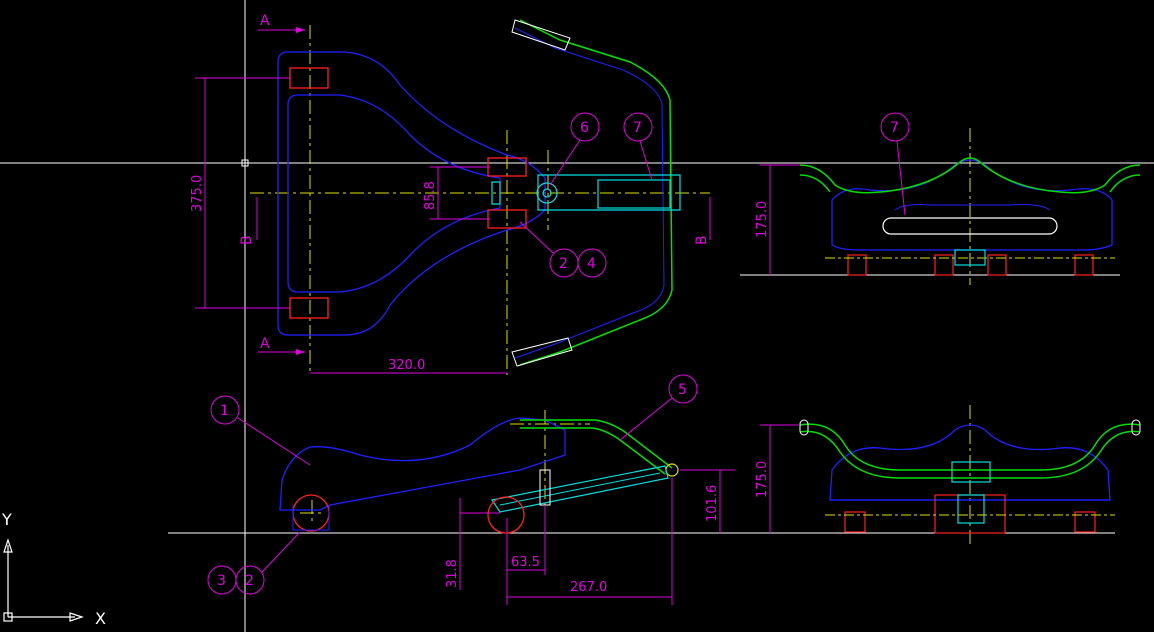 Image resolution: width=1154 pixels, height=632 pixels. What do you see at coordinates (43, 580) in the screenshot?
I see `ucs-icon` at bounding box center [43, 580].